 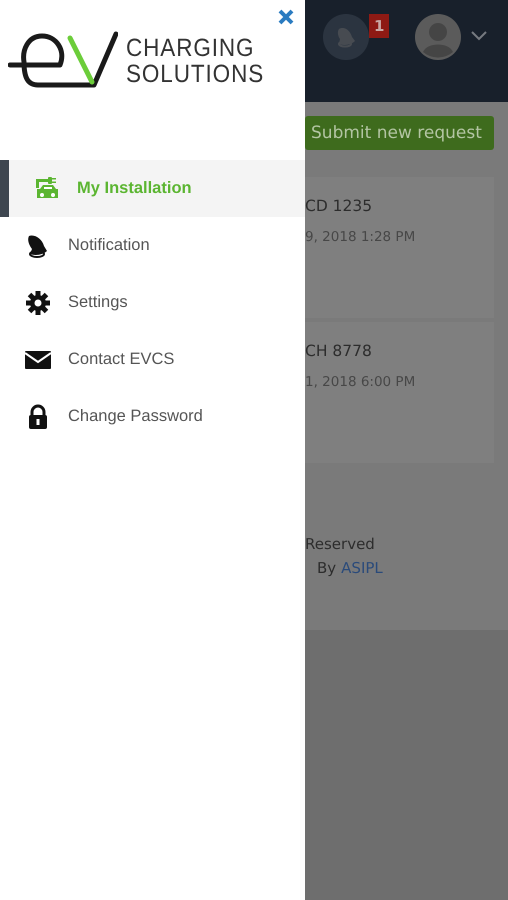 I want to click on card-title: CH 8778, so click(x=338, y=351).